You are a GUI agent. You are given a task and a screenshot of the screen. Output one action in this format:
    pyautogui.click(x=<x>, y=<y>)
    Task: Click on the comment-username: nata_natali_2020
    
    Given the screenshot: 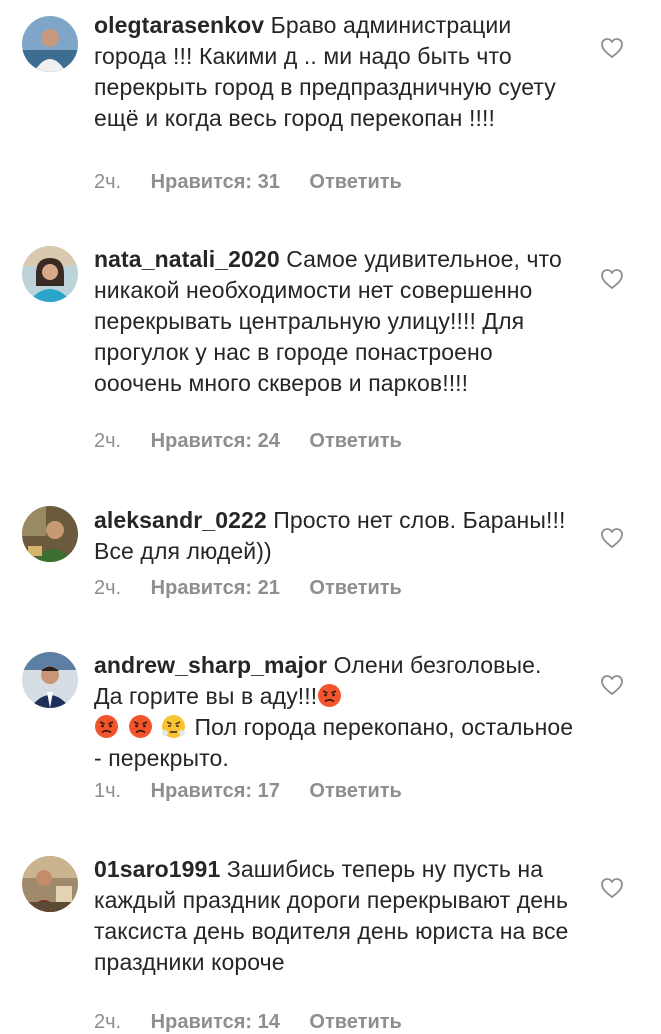 What is the action you would take?
    pyautogui.click(x=187, y=259)
    